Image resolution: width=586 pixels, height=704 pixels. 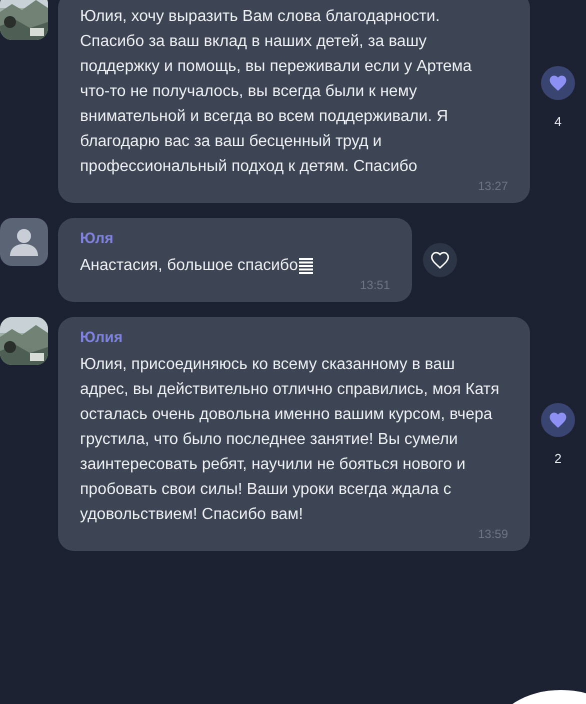 What do you see at coordinates (189, 266) in the screenshot?
I see `message-text: Анастасия, большое спасибо` at bounding box center [189, 266].